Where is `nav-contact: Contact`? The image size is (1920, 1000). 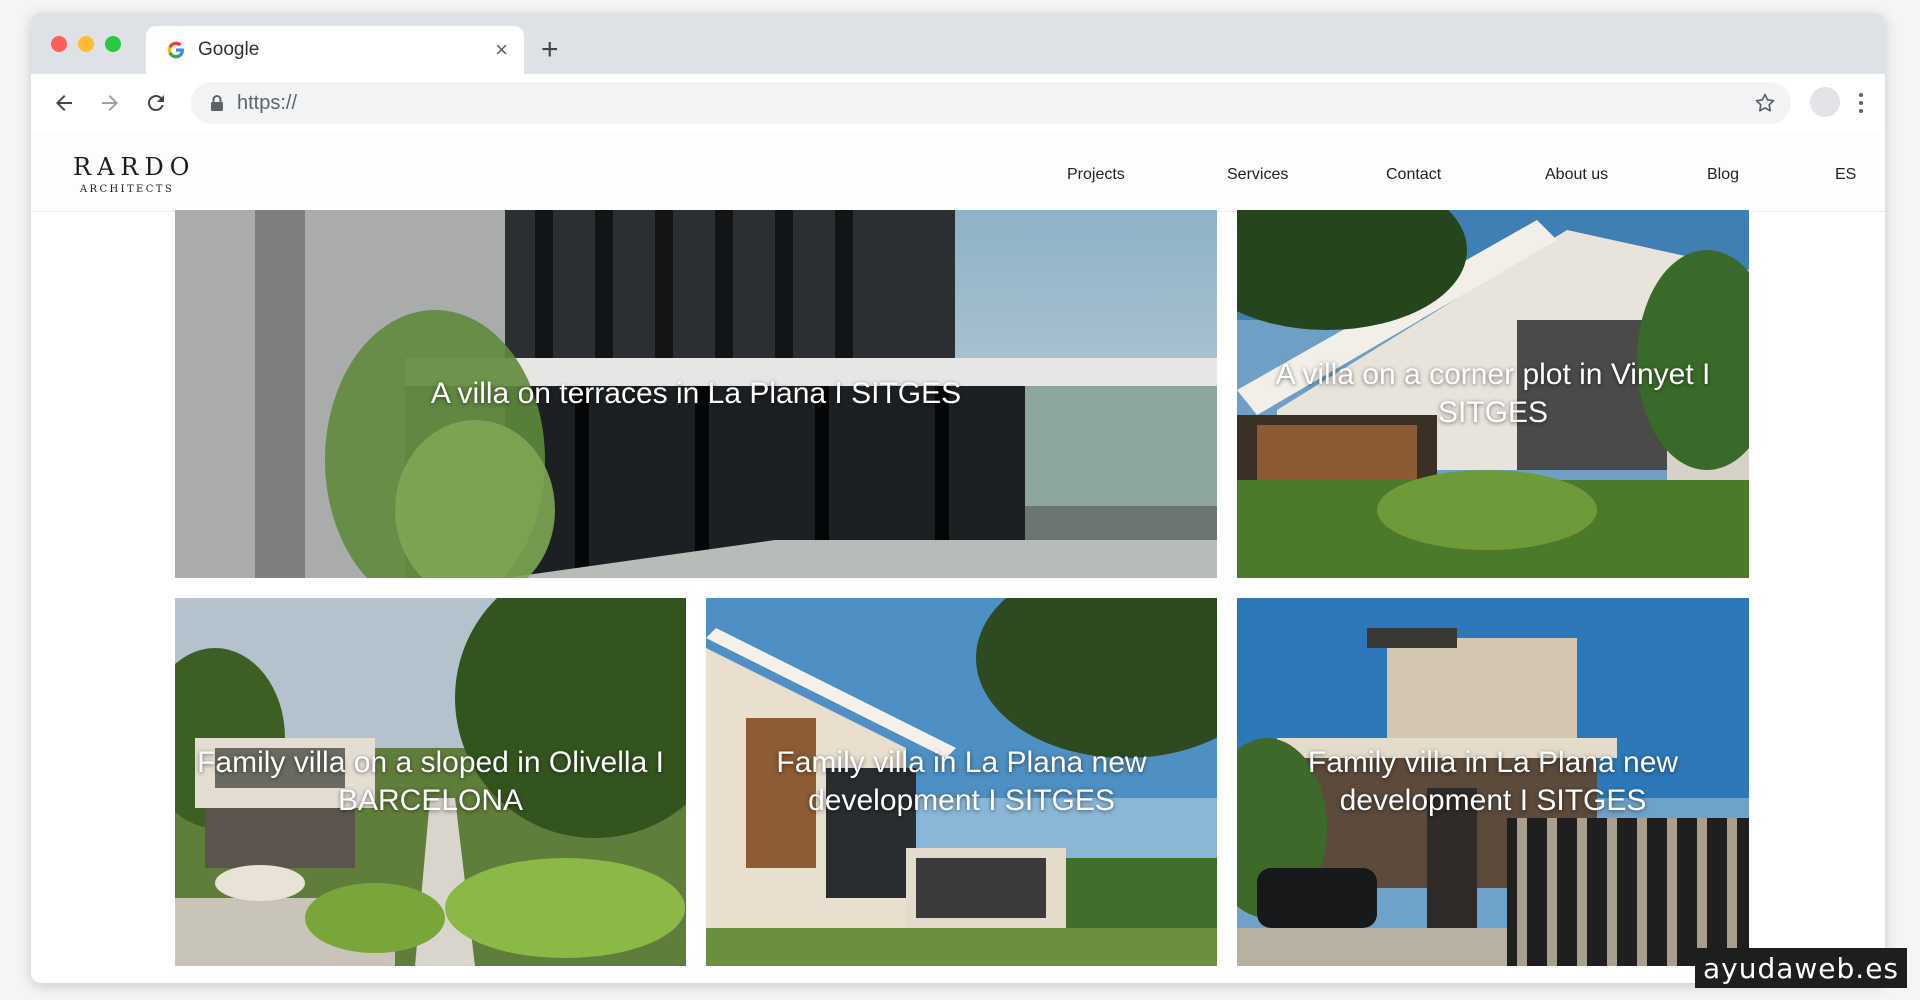
nav-contact: Contact is located at coordinates (1413, 175).